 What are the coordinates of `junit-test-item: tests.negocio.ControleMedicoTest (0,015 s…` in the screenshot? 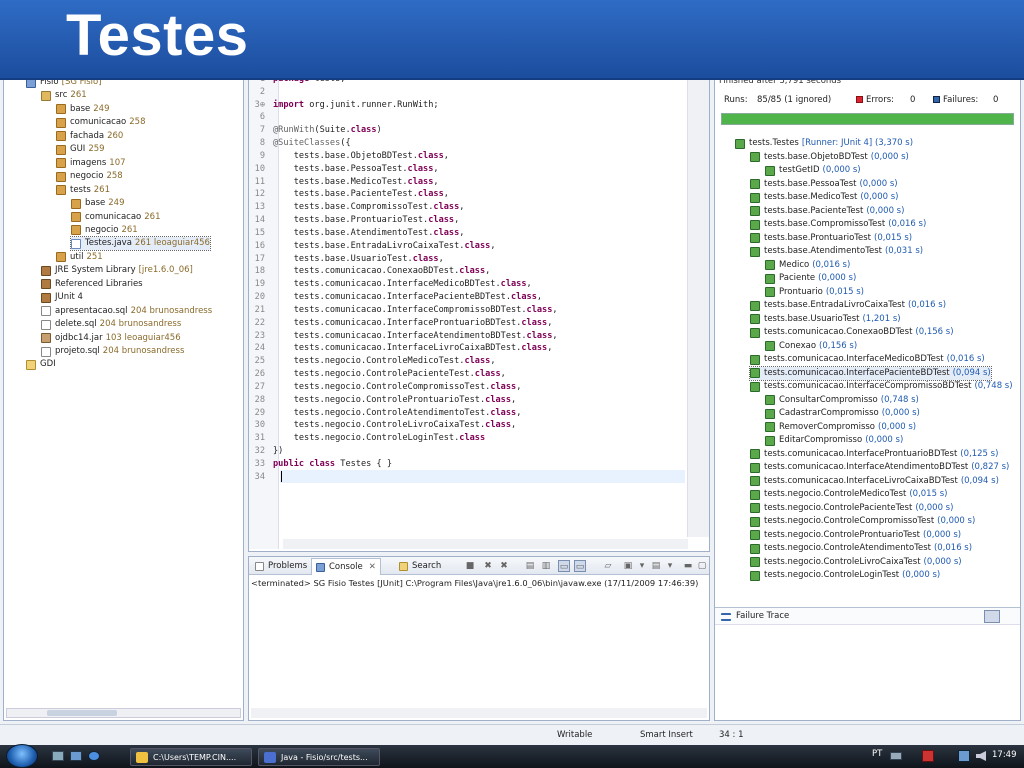 It's located at (848, 494).